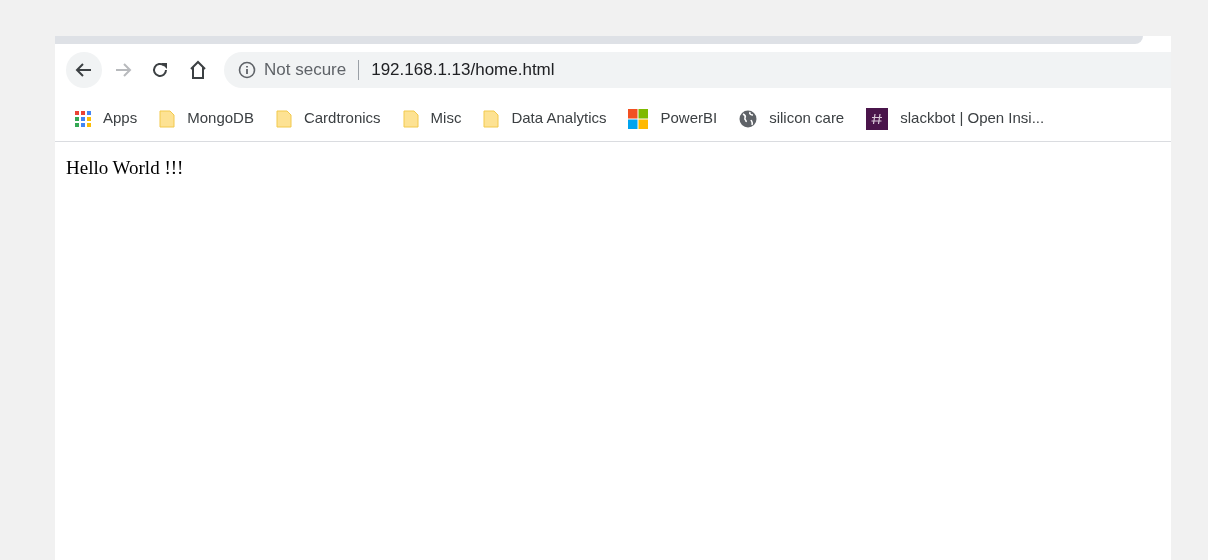 The width and height of the screenshot is (1208, 560). What do you see at coordinates (106, 118) in the screenshot?
I see `bookmark-link: Apps` at bounding box center [106, 118].